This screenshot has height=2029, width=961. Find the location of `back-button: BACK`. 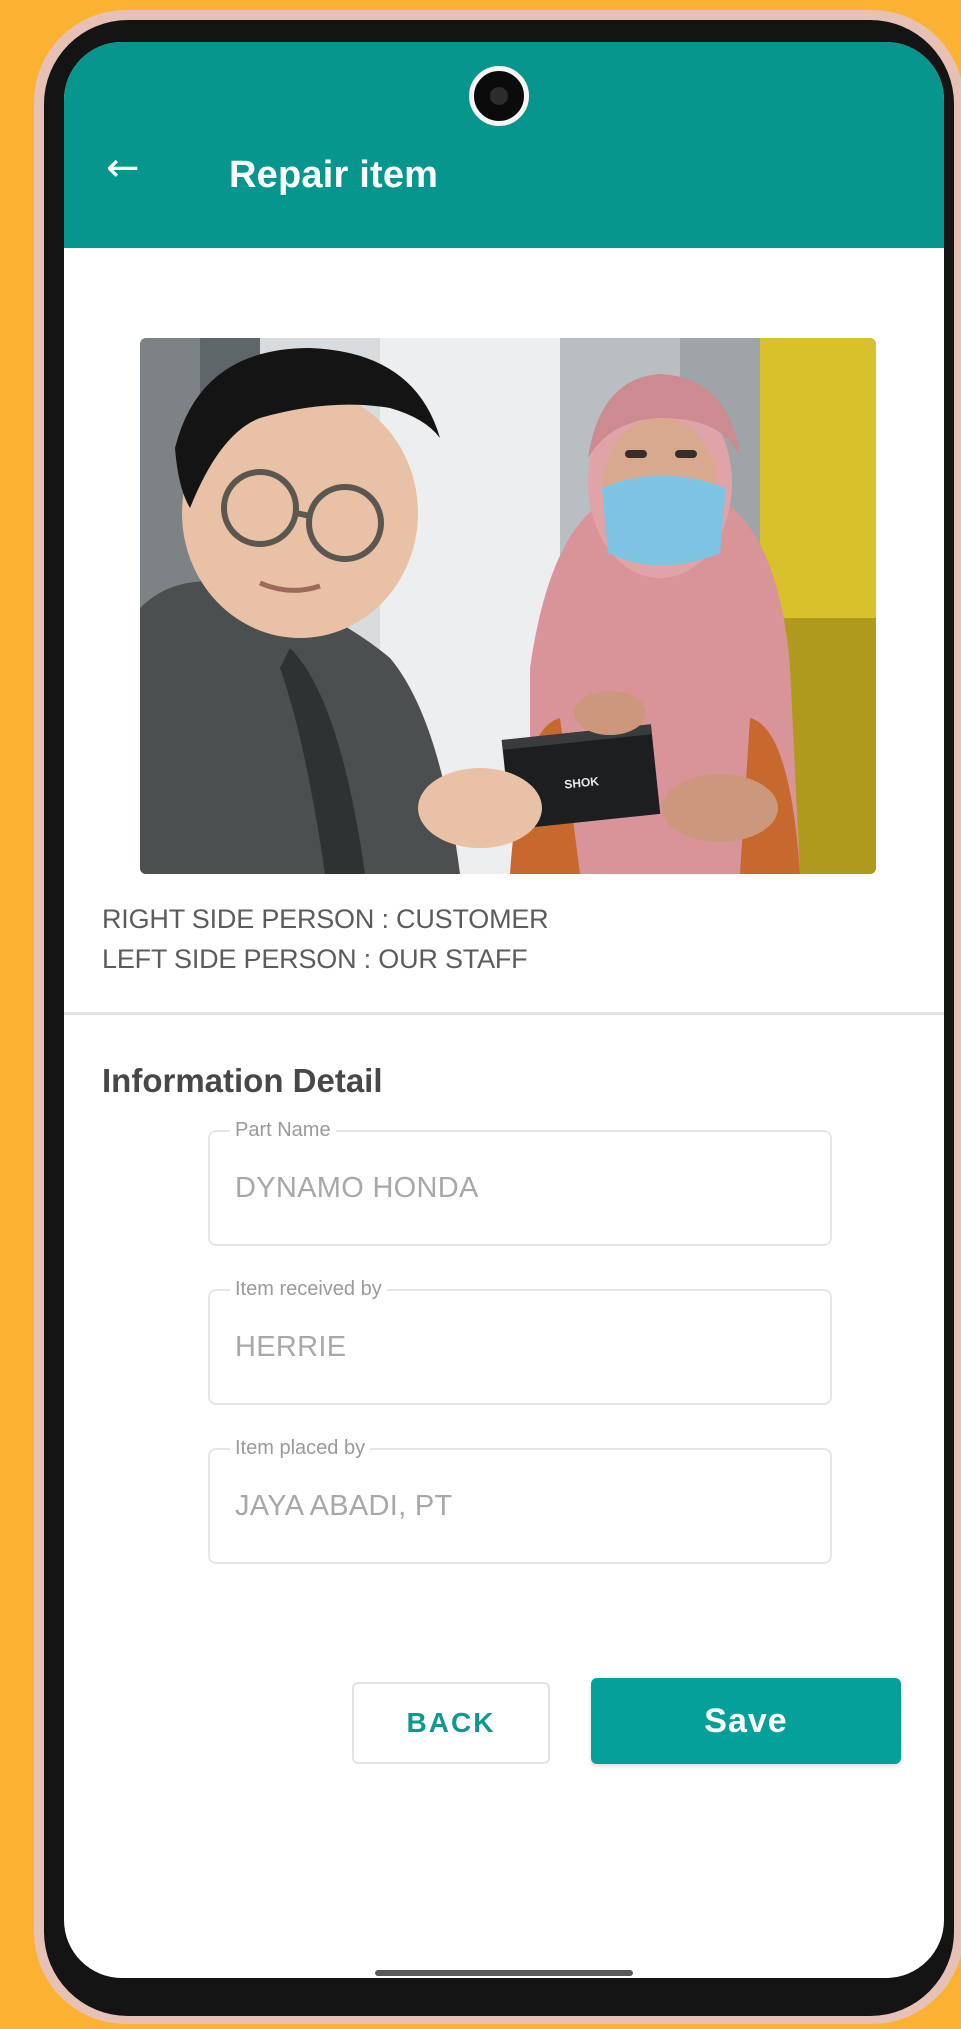

back-button: BACK is located at coordinates (451, 1723).